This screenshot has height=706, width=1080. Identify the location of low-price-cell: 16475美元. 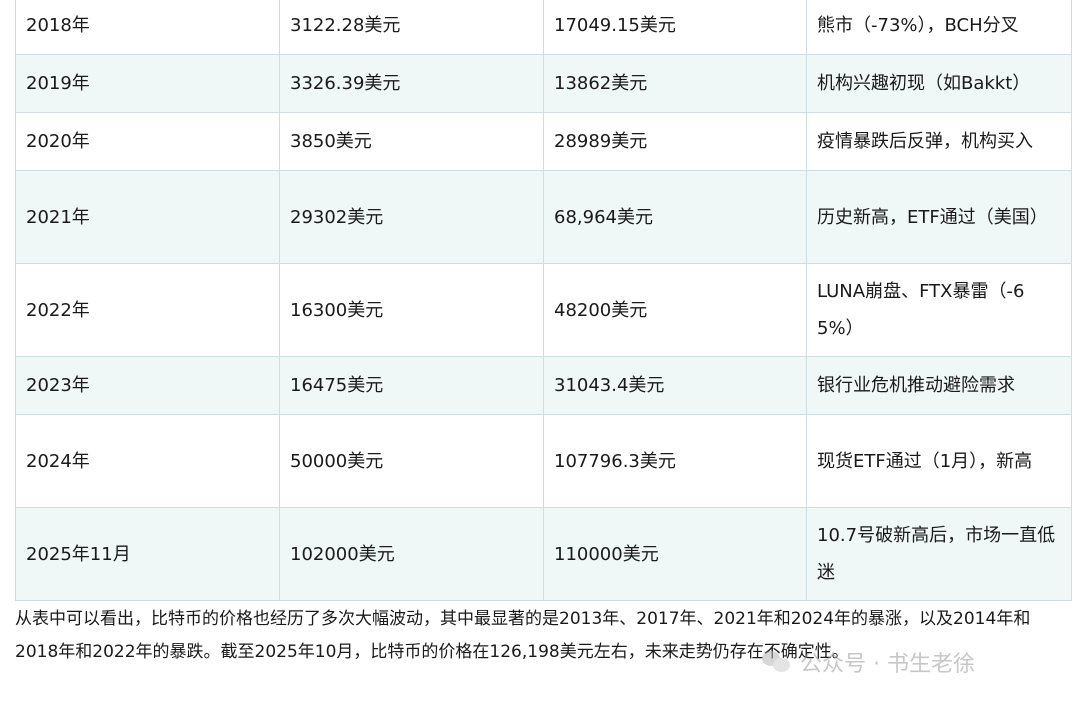
(411, 385).